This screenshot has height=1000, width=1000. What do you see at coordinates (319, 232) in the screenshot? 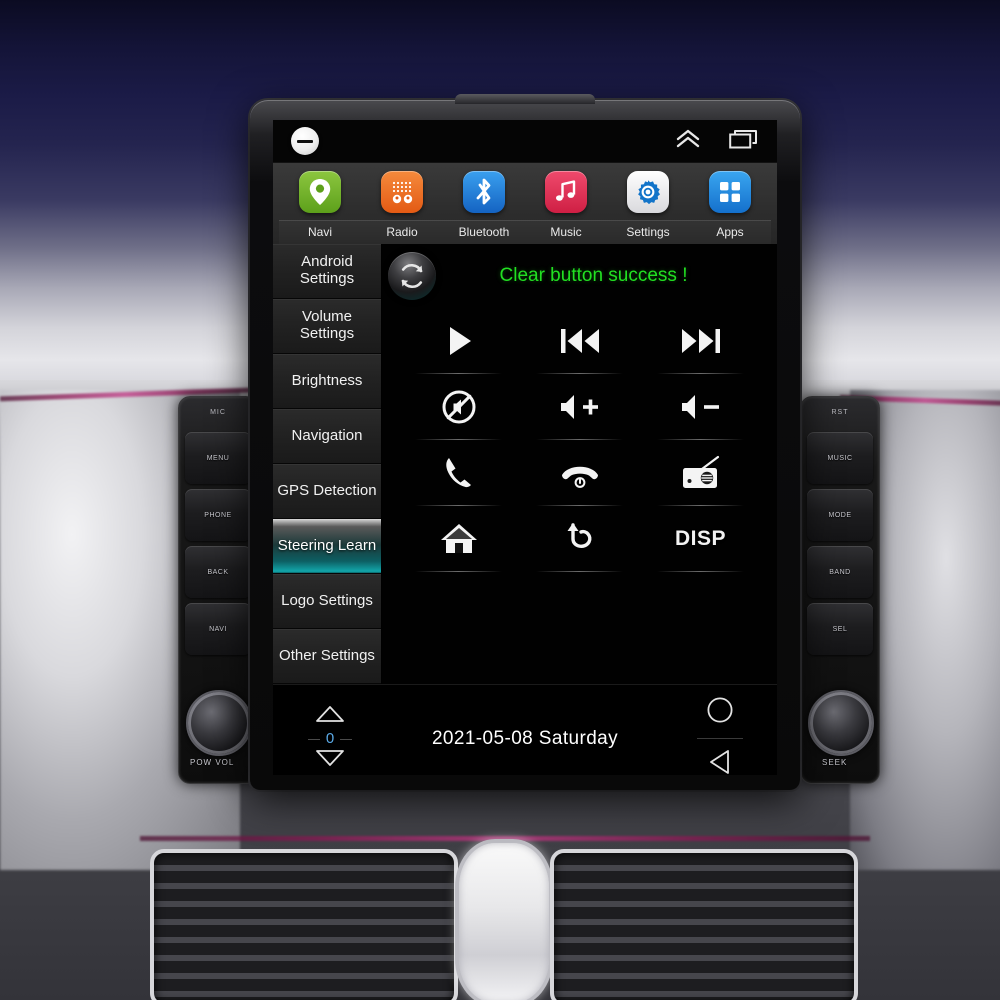
I see `app-label-navi: Navi` at bounding box center [319, 232].